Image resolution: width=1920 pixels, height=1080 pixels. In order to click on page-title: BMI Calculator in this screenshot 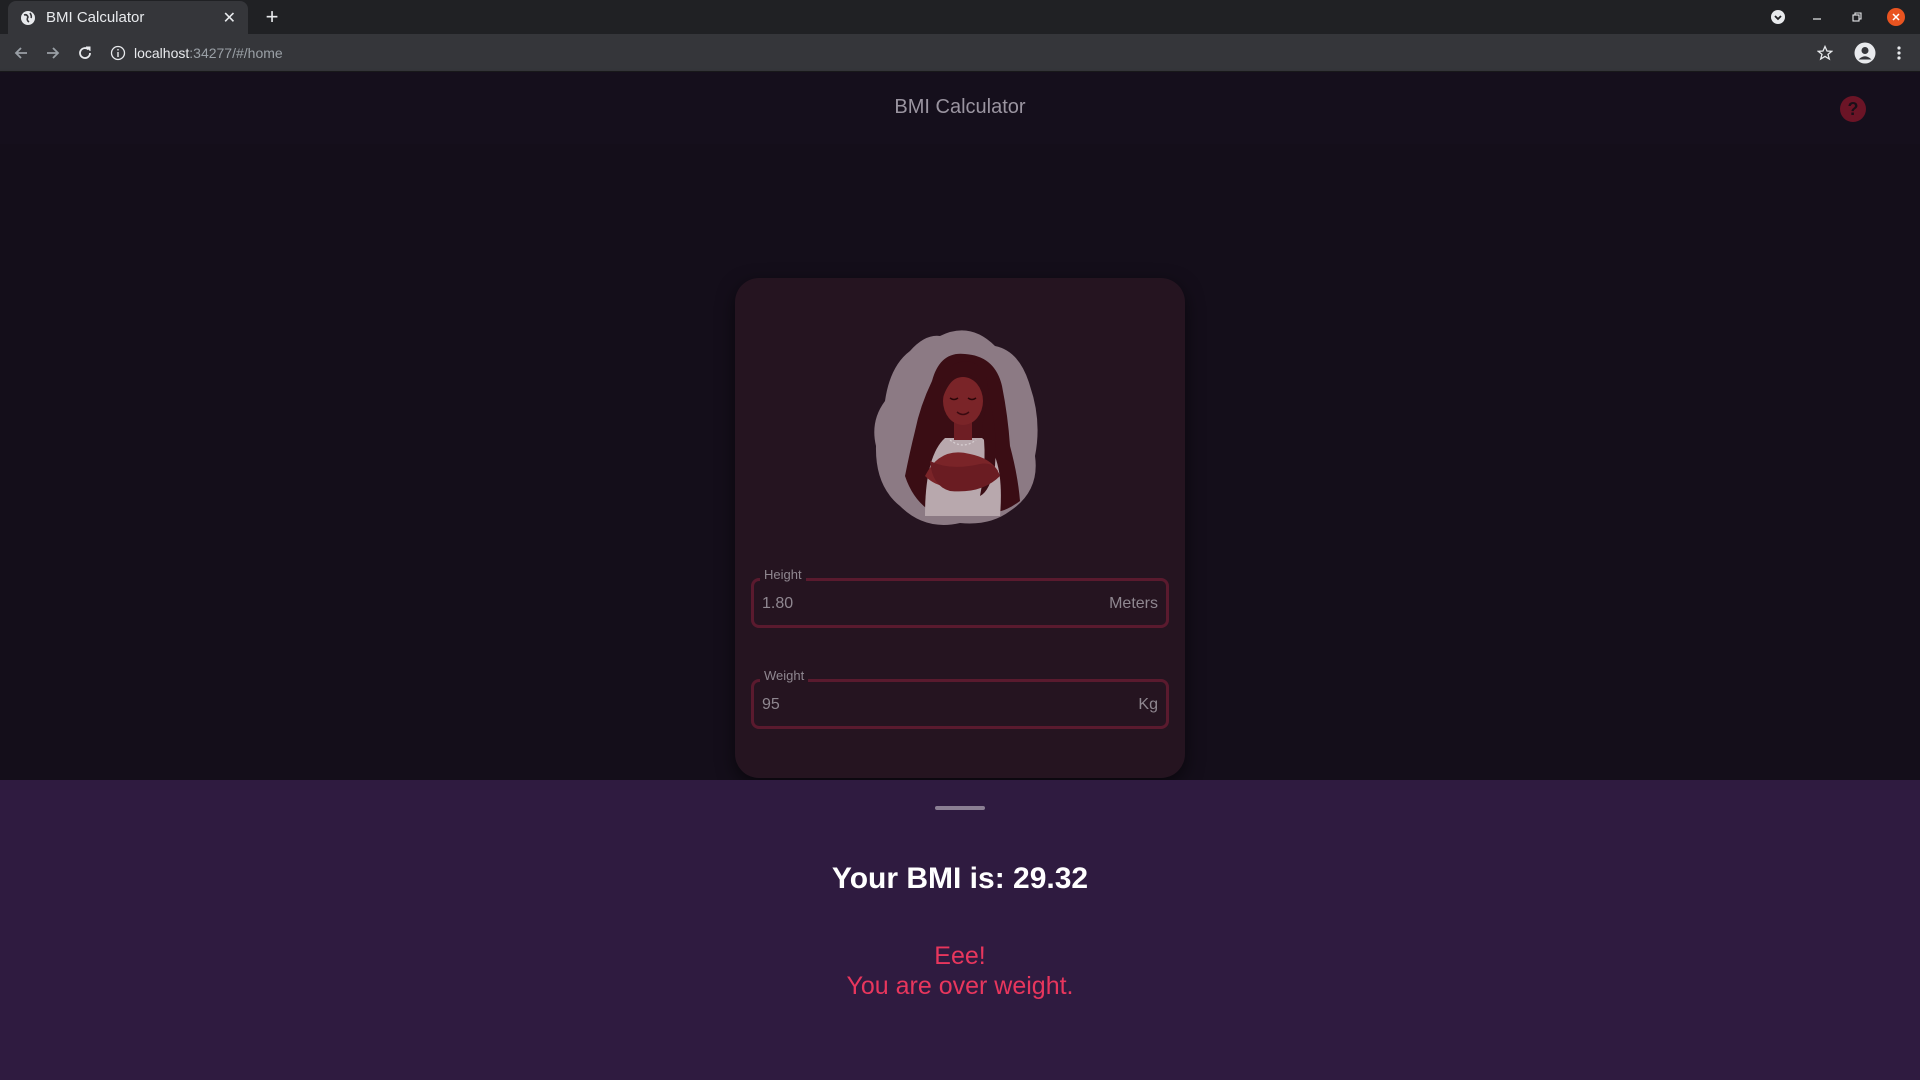, I will do `click(960, 107)`.